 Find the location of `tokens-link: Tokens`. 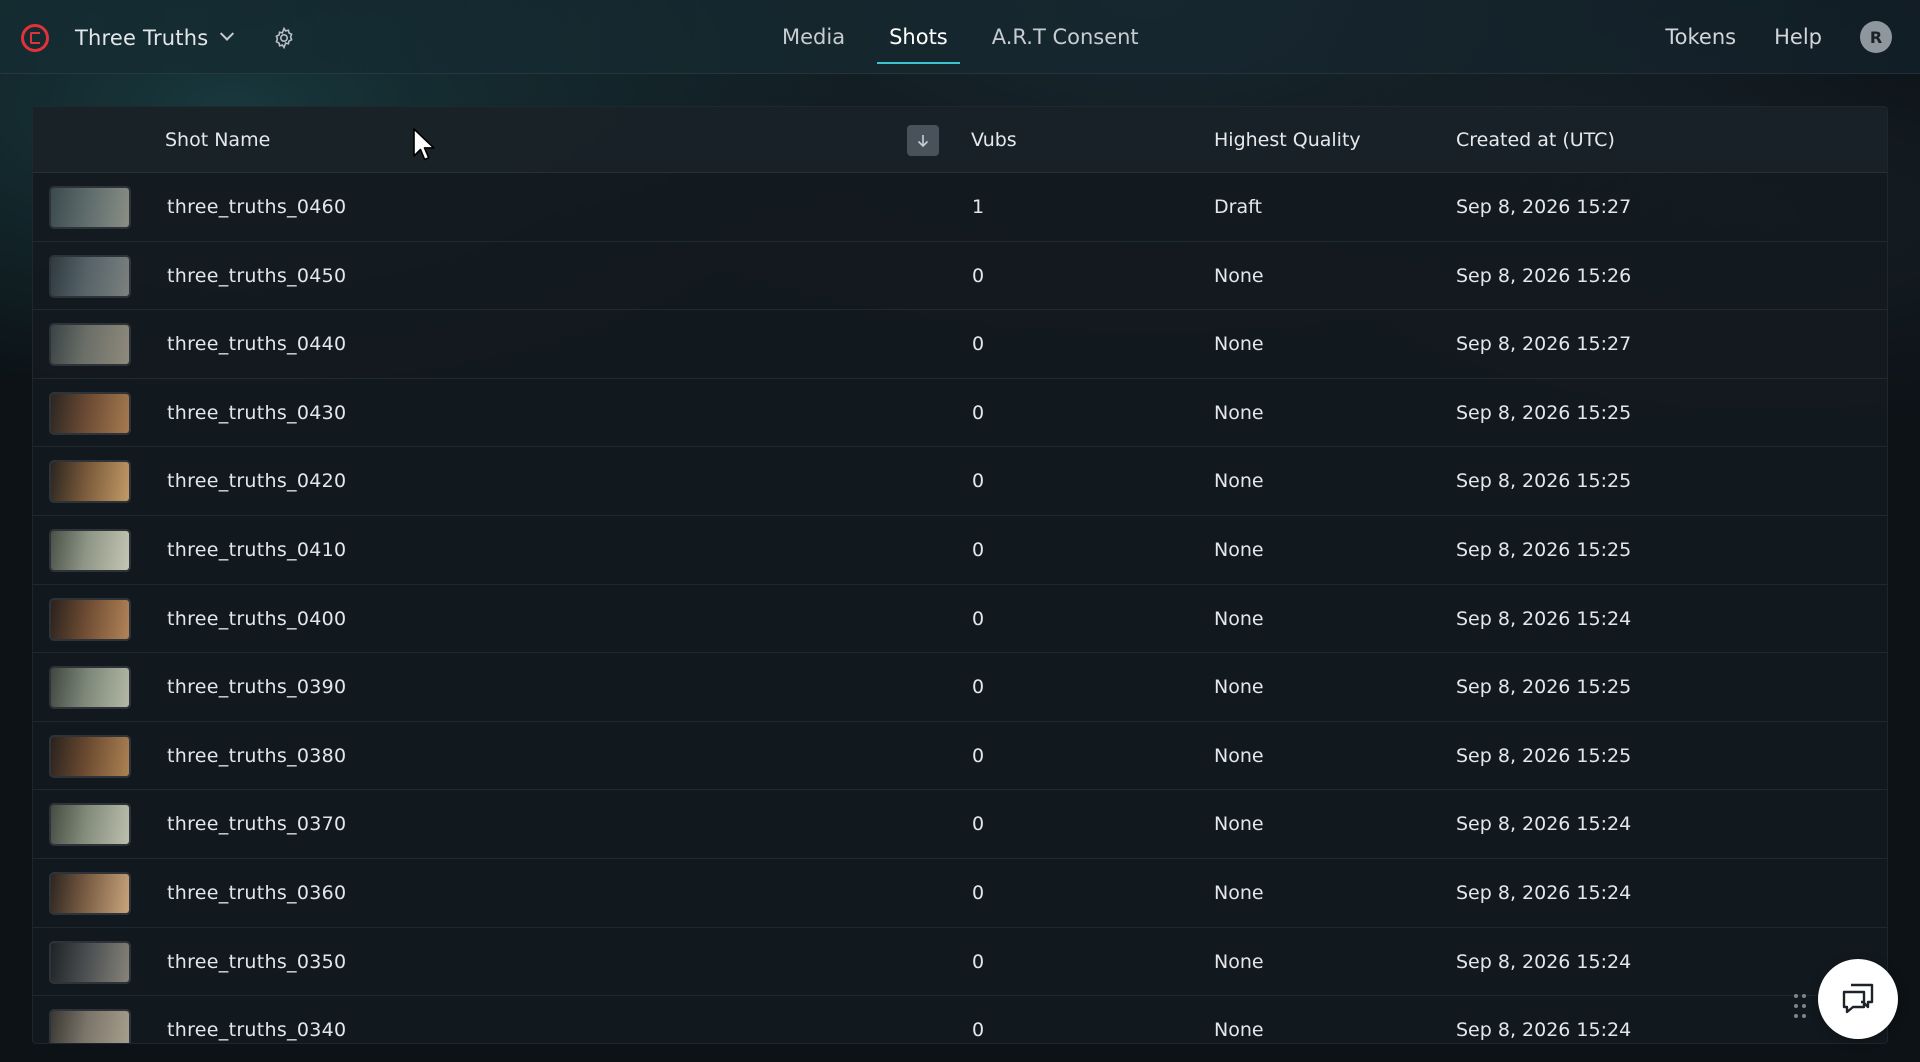

tokens-link: Tokens is located at coordinates (1700, 37).